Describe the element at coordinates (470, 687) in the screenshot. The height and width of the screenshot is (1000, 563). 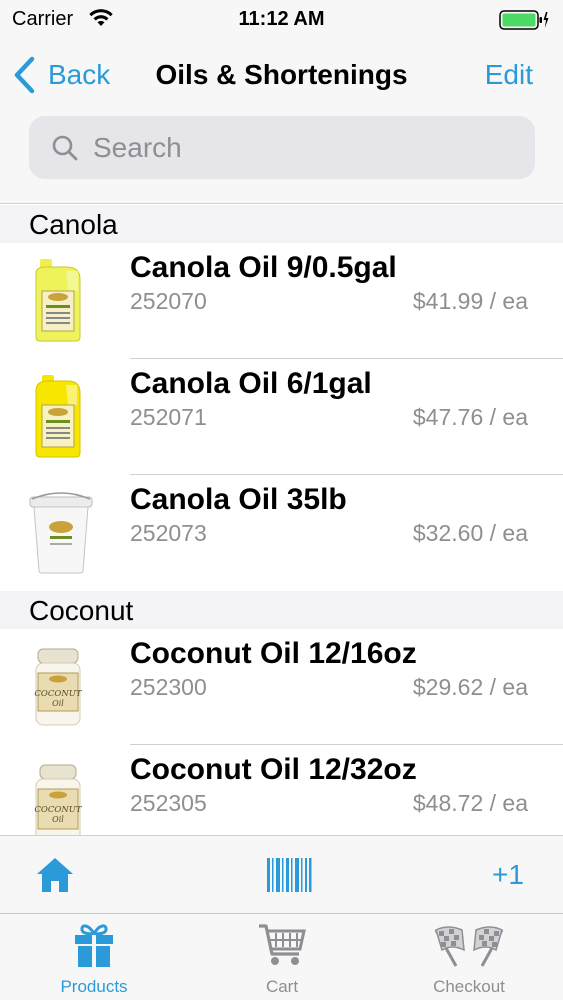
I see `product-price: $29.62 / ea` at that location.